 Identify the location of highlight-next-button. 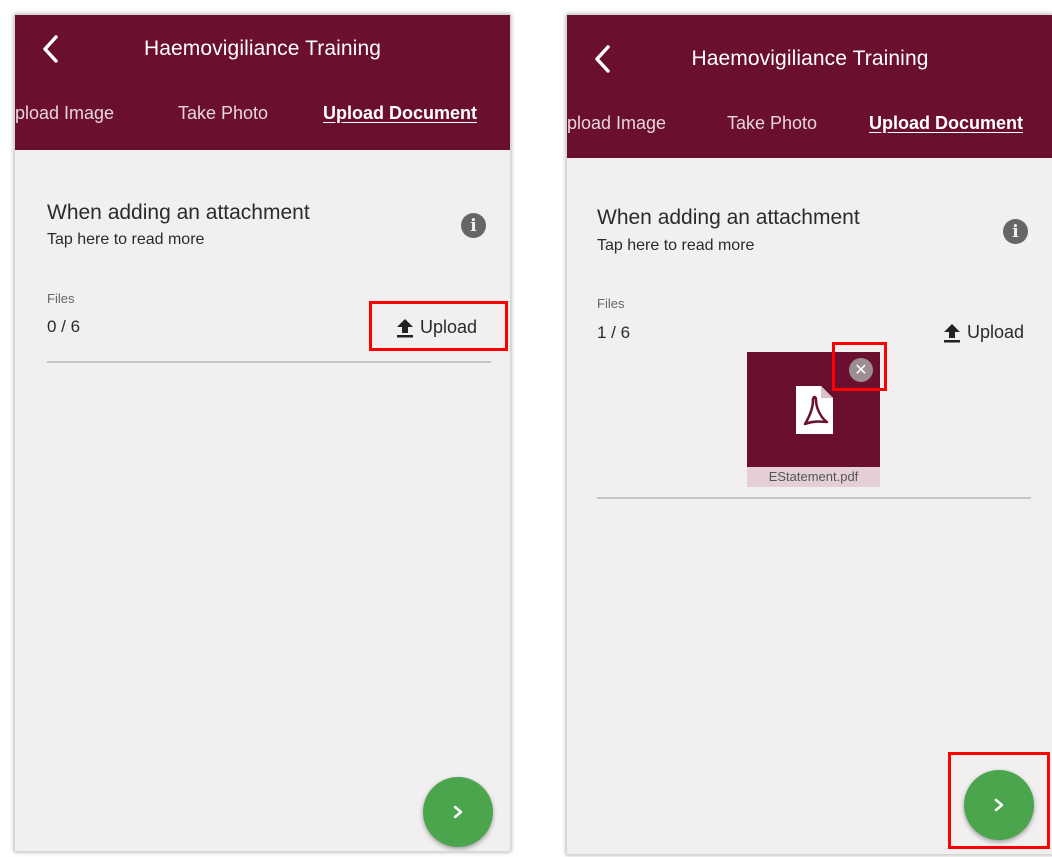
(999, 800).